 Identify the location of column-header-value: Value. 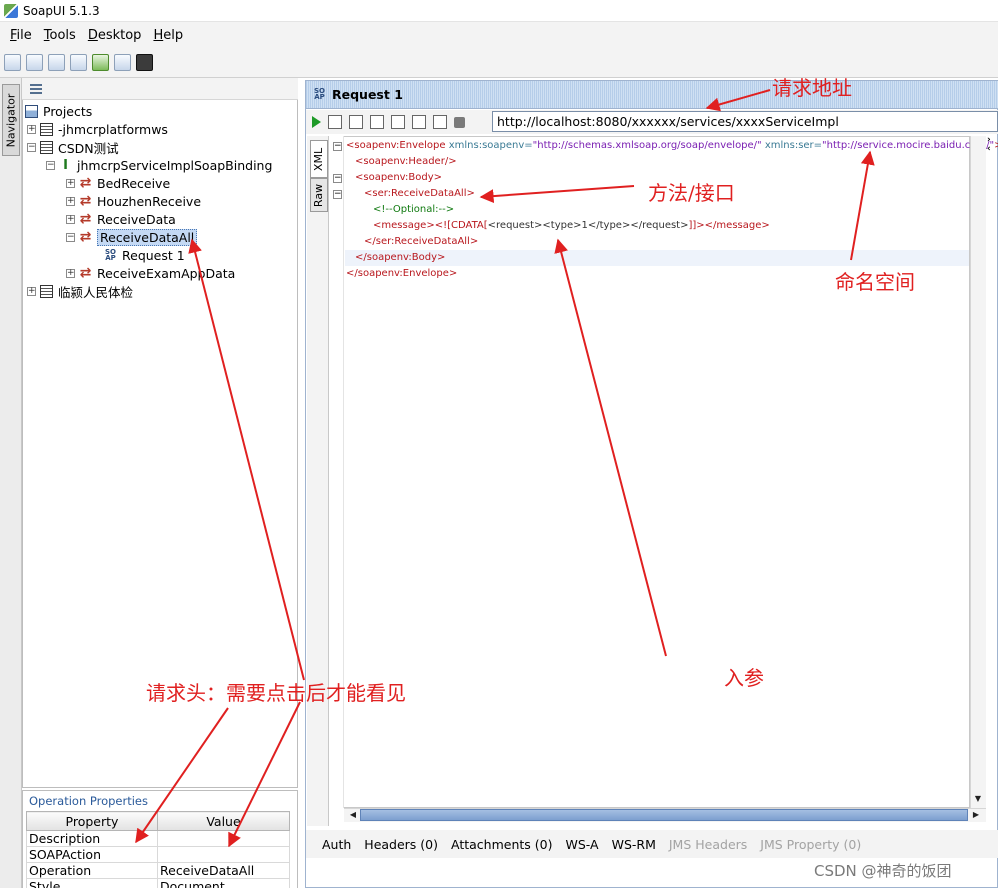
(223, 821).